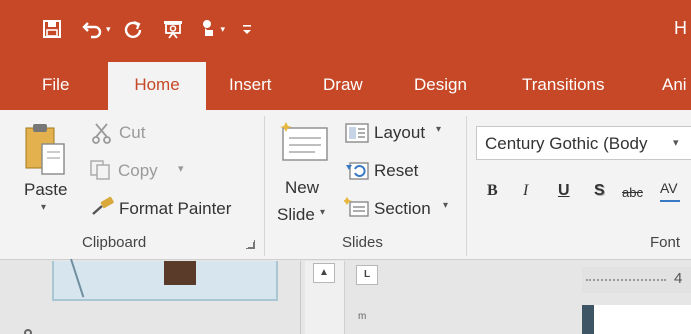 This screenshot has width=691, height=334. I want to click on undo-button: ▾, so click(96, 29).